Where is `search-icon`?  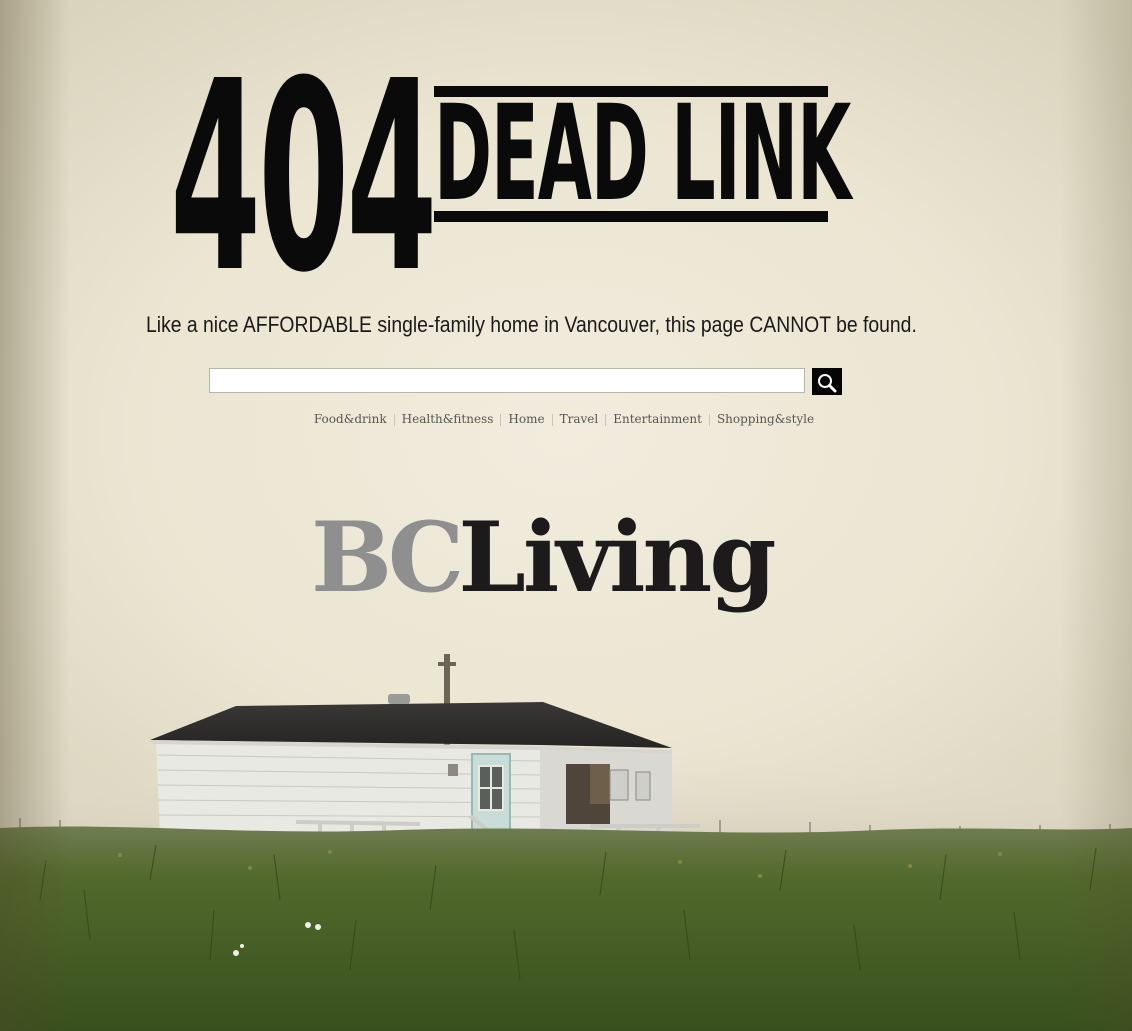 search-icon is located at coordinates (827, 383).